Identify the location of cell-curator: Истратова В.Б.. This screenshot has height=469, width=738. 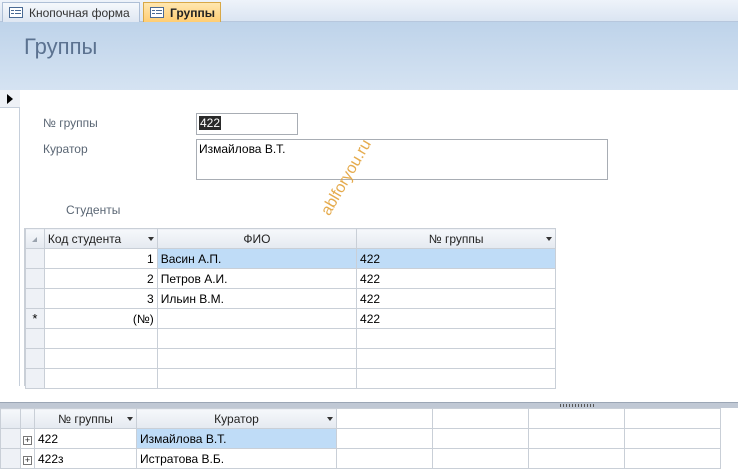
(236, 458).